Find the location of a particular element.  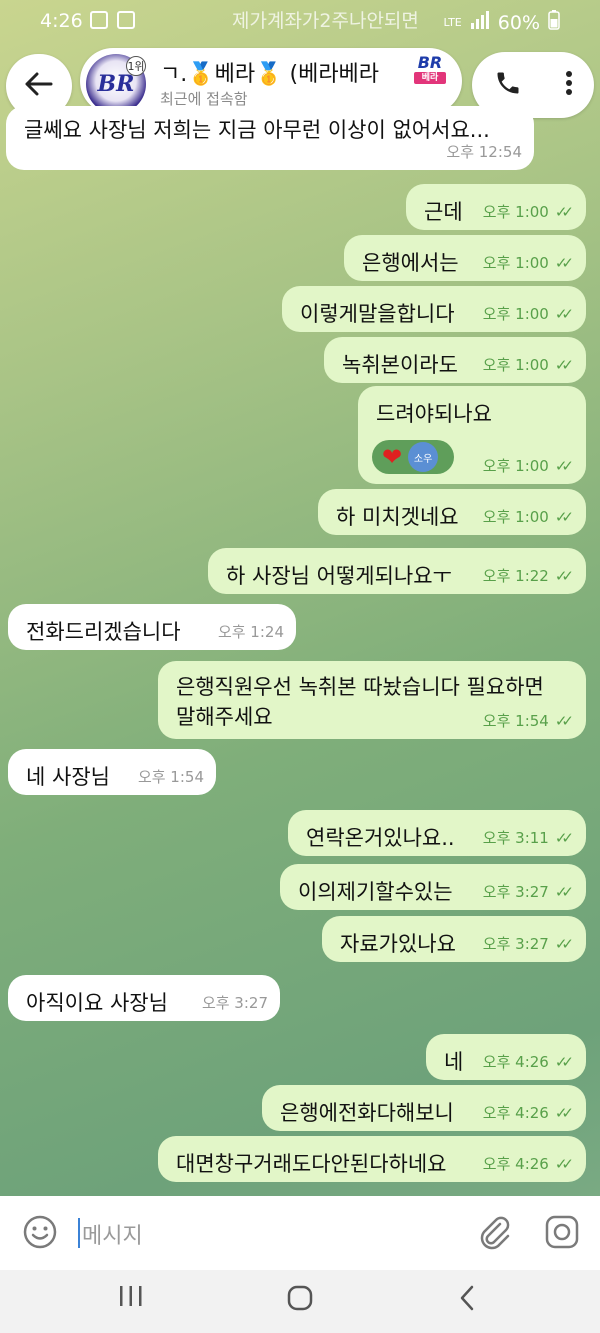

system-nav-bar is located at coordinates (300, 1301).